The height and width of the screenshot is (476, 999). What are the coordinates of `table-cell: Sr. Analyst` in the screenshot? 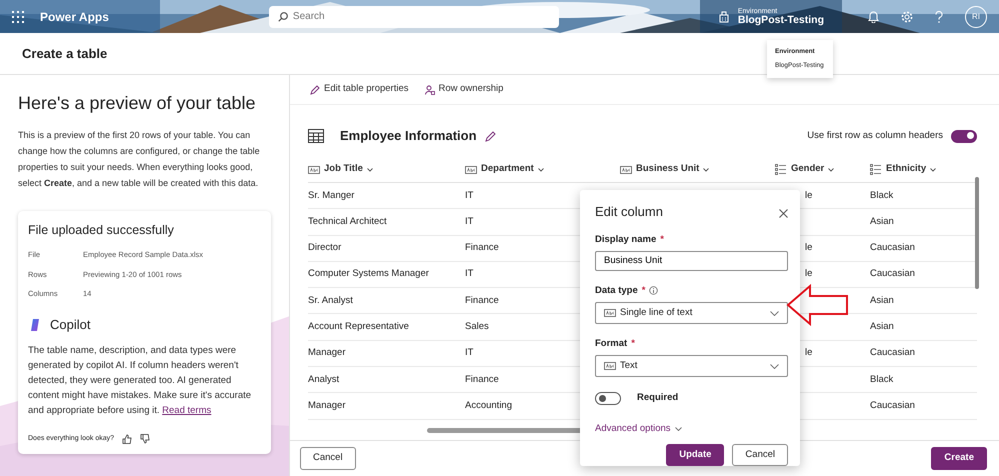 It's located at (330, 300).